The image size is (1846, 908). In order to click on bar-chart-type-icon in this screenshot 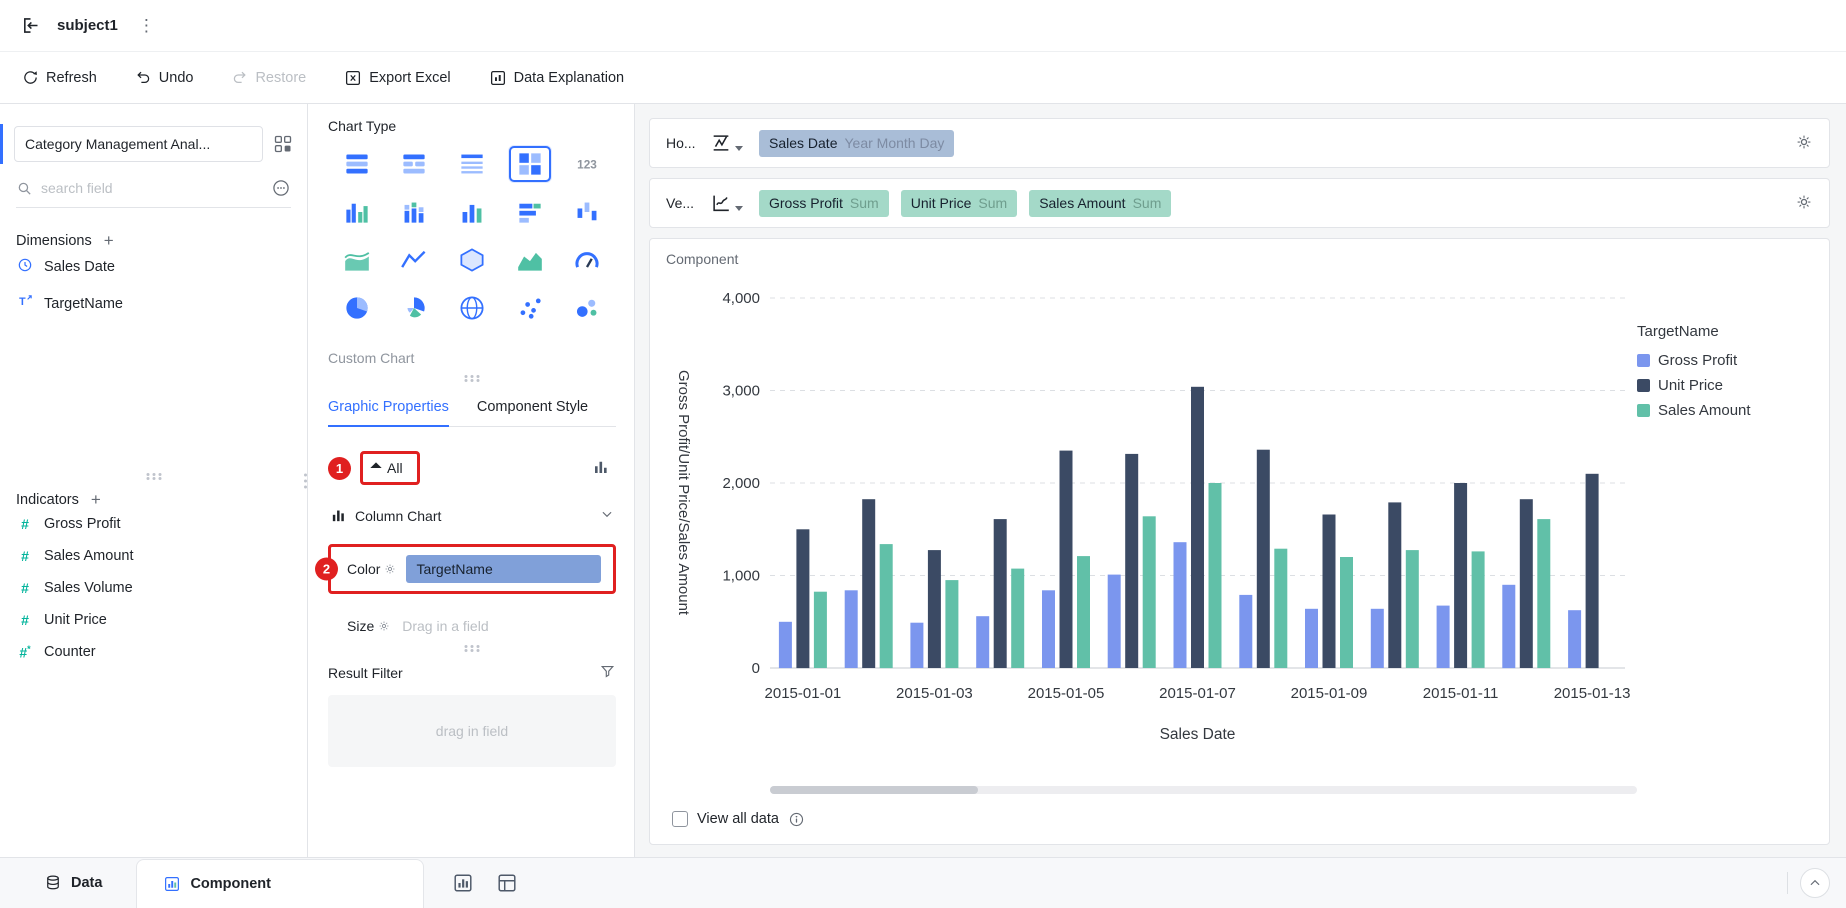, I will do `click(472, 212)`.